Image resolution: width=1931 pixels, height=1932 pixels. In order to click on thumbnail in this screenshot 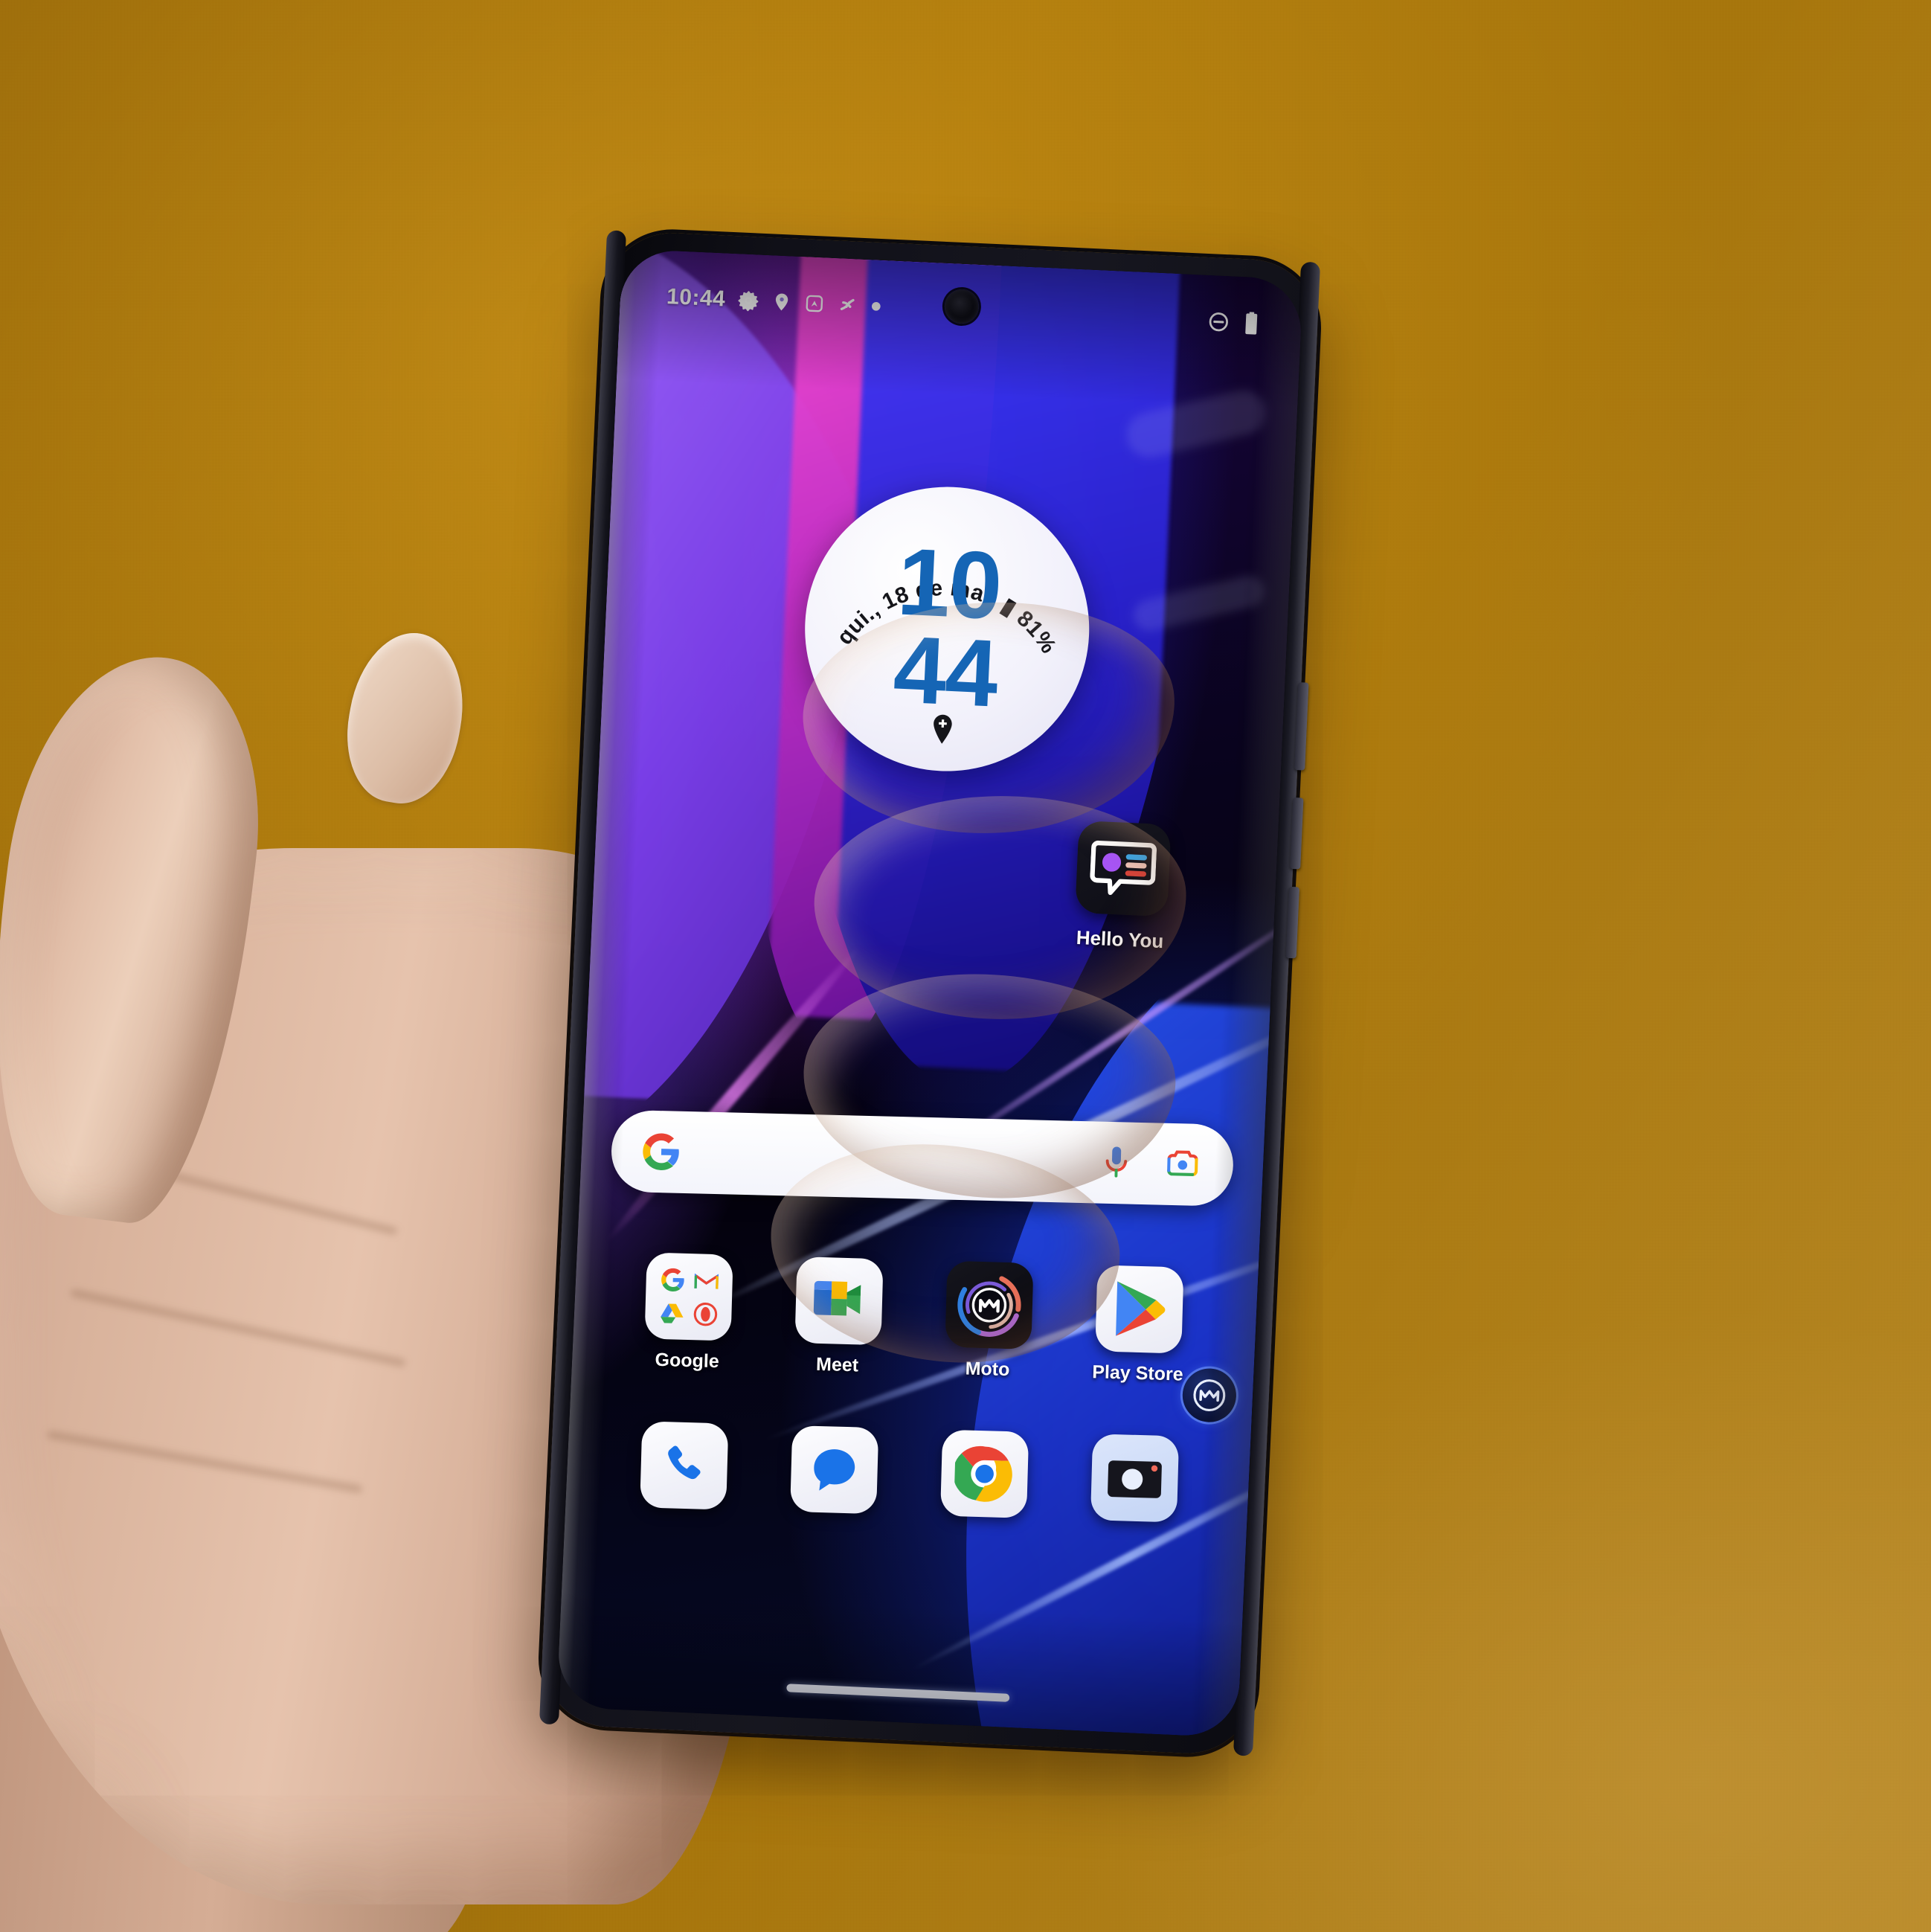, I will do `click(405, 717)`.